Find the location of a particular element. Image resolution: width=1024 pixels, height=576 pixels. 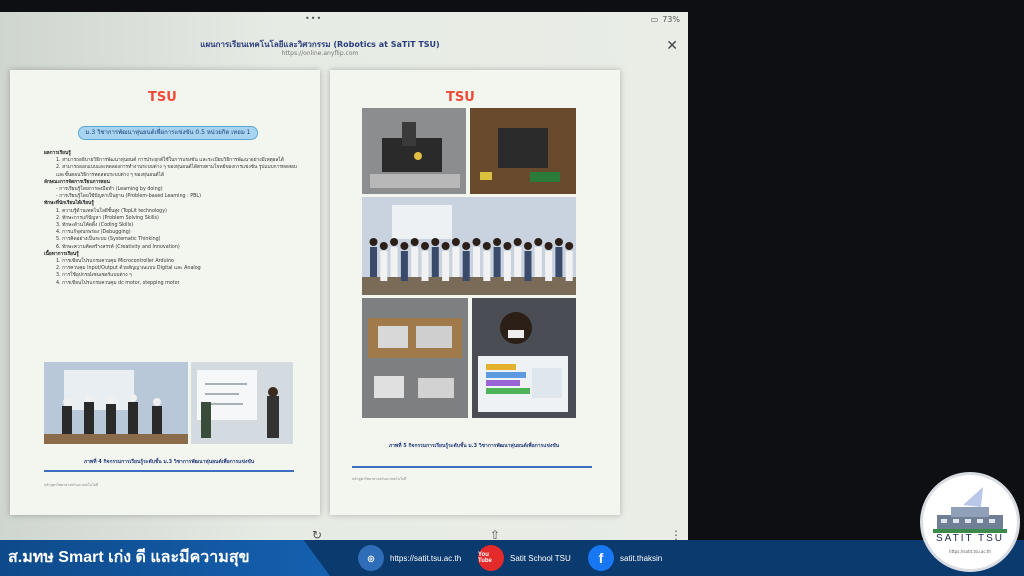

facebook-link: f satit.thaksin is located at coordinates (625, 558).